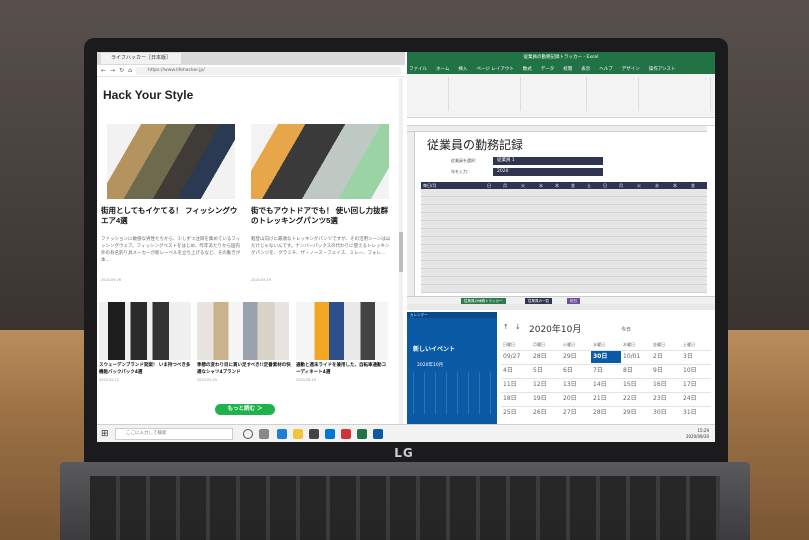  Describe the element at coordinates (636, 371) in the screenshot. I see `calendar-day-cell: 8日` at that location.